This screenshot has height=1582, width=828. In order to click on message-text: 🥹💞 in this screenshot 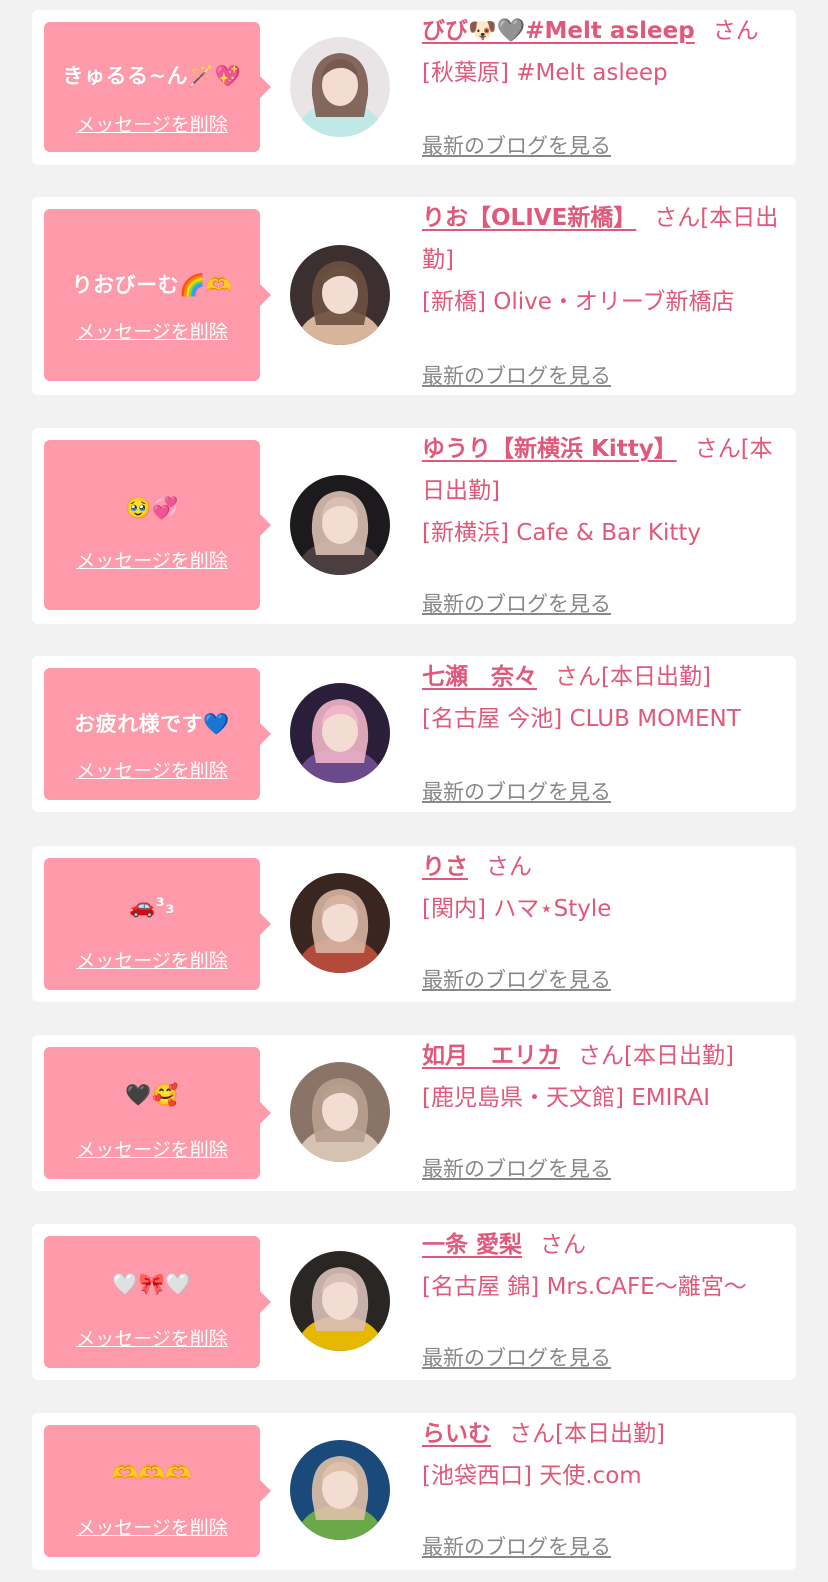, I will do `click(152, 508)`.